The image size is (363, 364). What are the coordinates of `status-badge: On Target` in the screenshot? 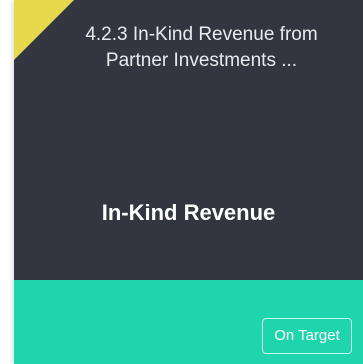 It's located at (307, 336).